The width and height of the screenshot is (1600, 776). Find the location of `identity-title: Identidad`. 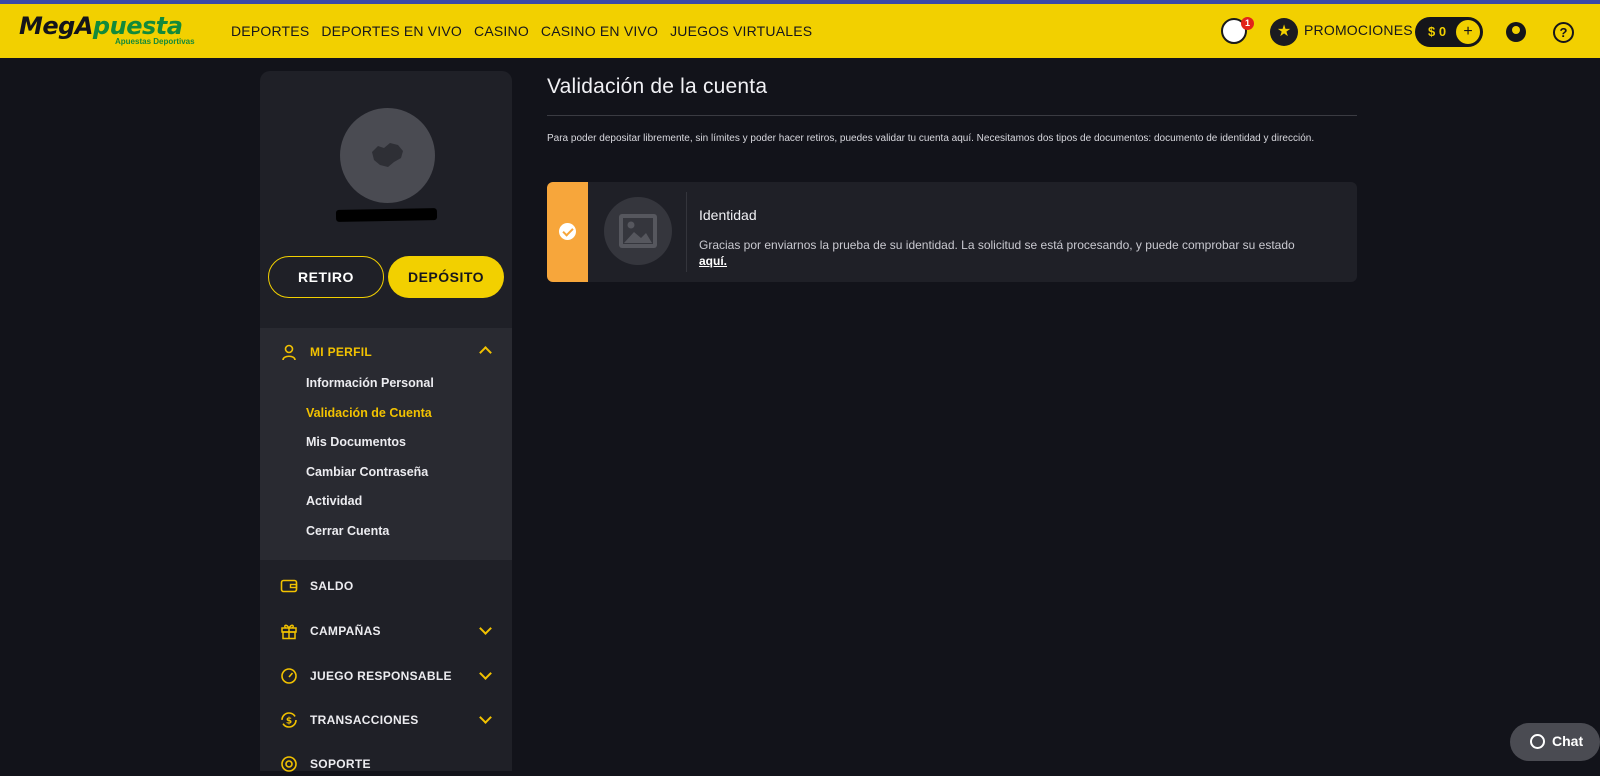

identity-title: Identidad is located at coordinates (728, 215).